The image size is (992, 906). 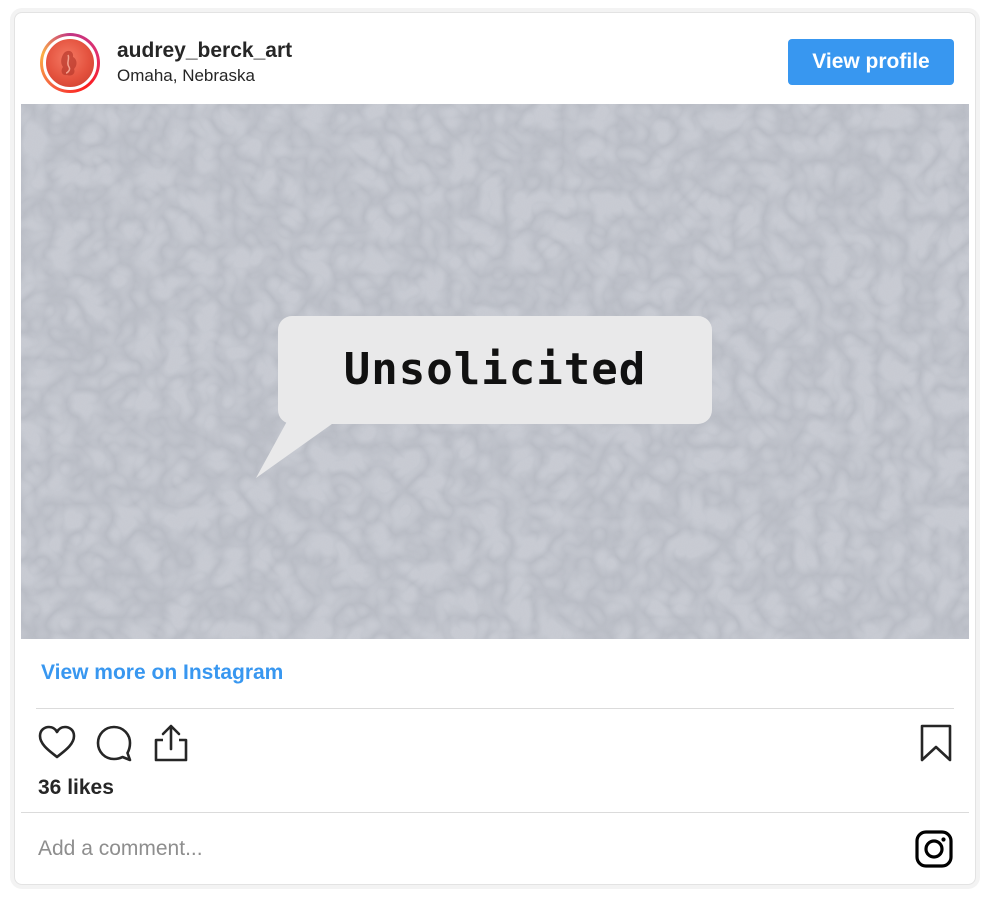 I want to click on share-icon, so click(x=171, y=743).